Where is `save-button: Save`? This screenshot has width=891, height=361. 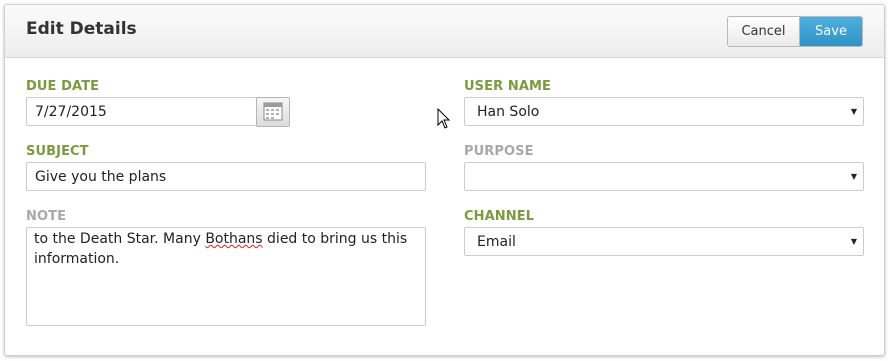 save-button: Save is located at coordinates (831, 31).